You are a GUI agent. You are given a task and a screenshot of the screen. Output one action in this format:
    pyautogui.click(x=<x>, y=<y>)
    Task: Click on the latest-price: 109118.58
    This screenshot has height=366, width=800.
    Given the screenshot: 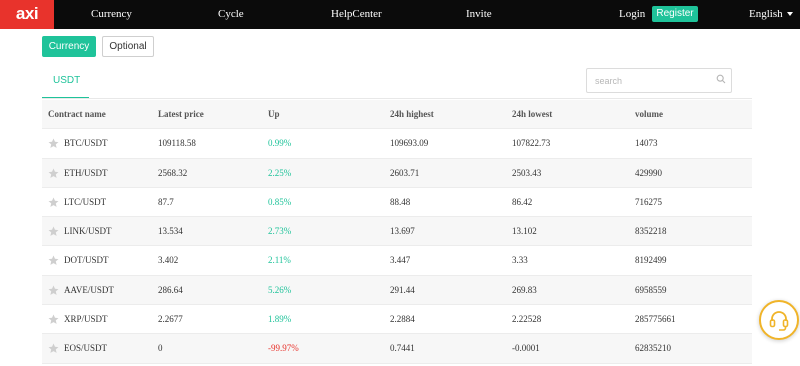 What is the action you would take?
    pyautogui.click(x=177, y=143)
    